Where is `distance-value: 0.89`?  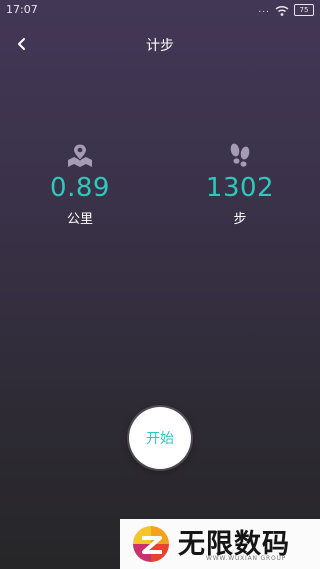 distance-value: 0.89 is located at coordinates (80, 188).